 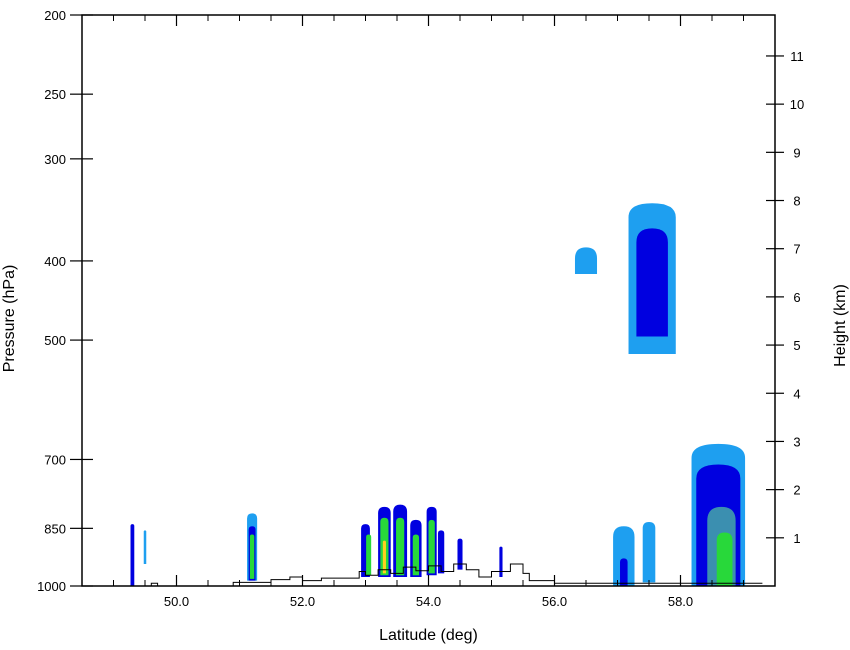 I want to click on pressure-tick-label: 300, so click(x=55, y=159).